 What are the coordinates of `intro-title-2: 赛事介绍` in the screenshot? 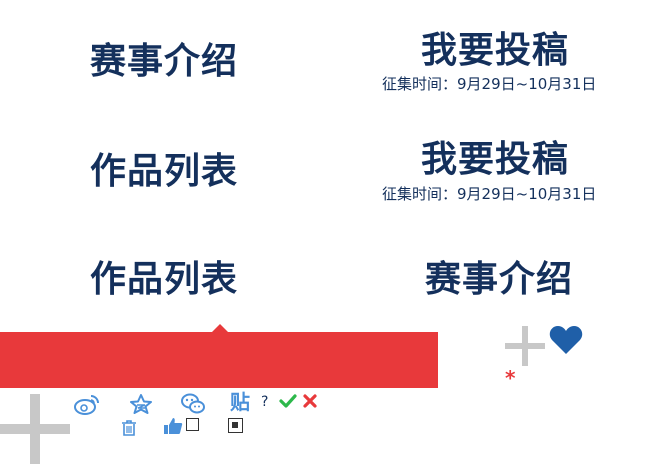 It's located at (499, 280).